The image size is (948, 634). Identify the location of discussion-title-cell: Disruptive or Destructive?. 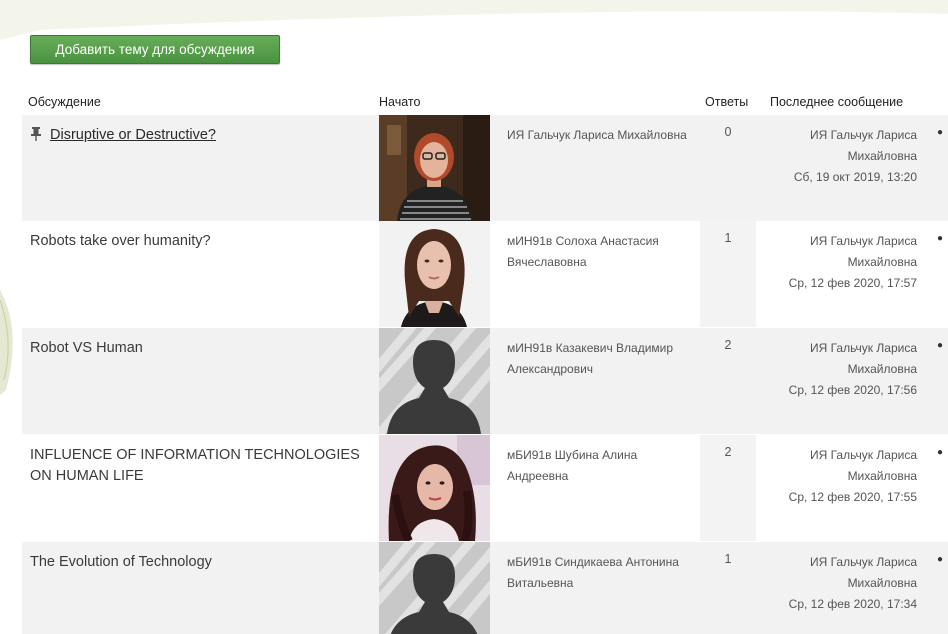
(200, 136).